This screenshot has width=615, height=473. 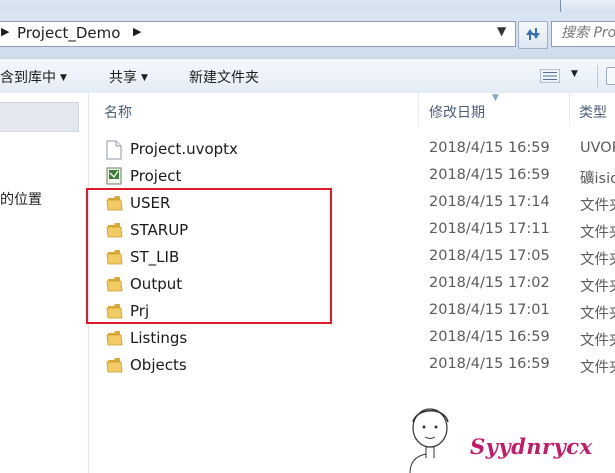 I want to click on new-folder-label: 新建文件夹, so click(x=224, y=78).